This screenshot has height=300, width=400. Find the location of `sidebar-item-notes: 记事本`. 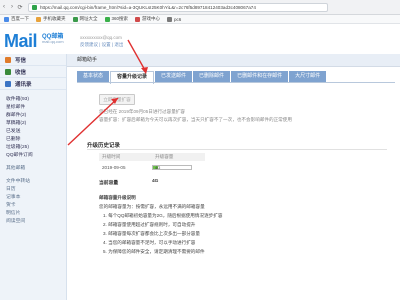

sidebar-item-notes: 记事本 is located at coordinates (33, 198).